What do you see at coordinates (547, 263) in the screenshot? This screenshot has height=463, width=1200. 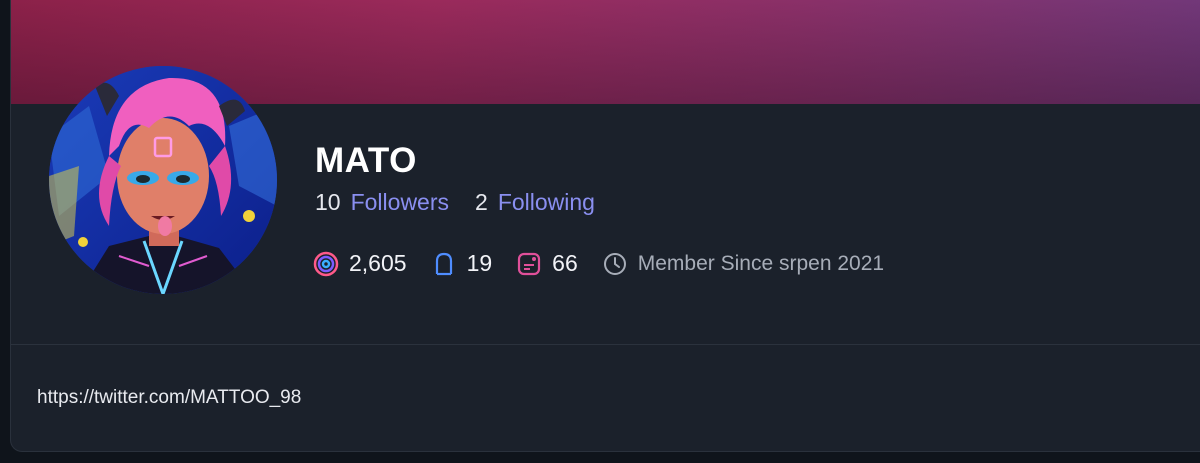 I see `comments-stat: 66` at bounding box center [547, 263].